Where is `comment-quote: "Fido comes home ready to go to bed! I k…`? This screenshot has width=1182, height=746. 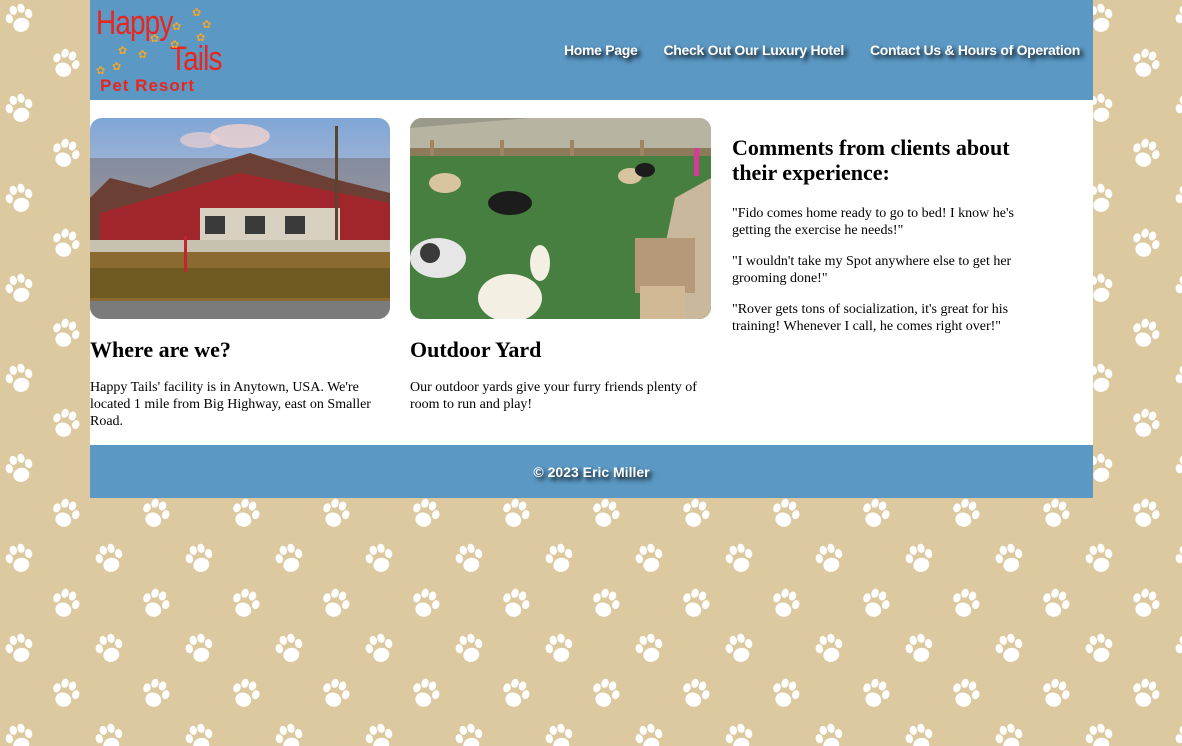 comment-quote: "Fido comes home ready to go to bed! I k… is located at coordinates (873, 222).